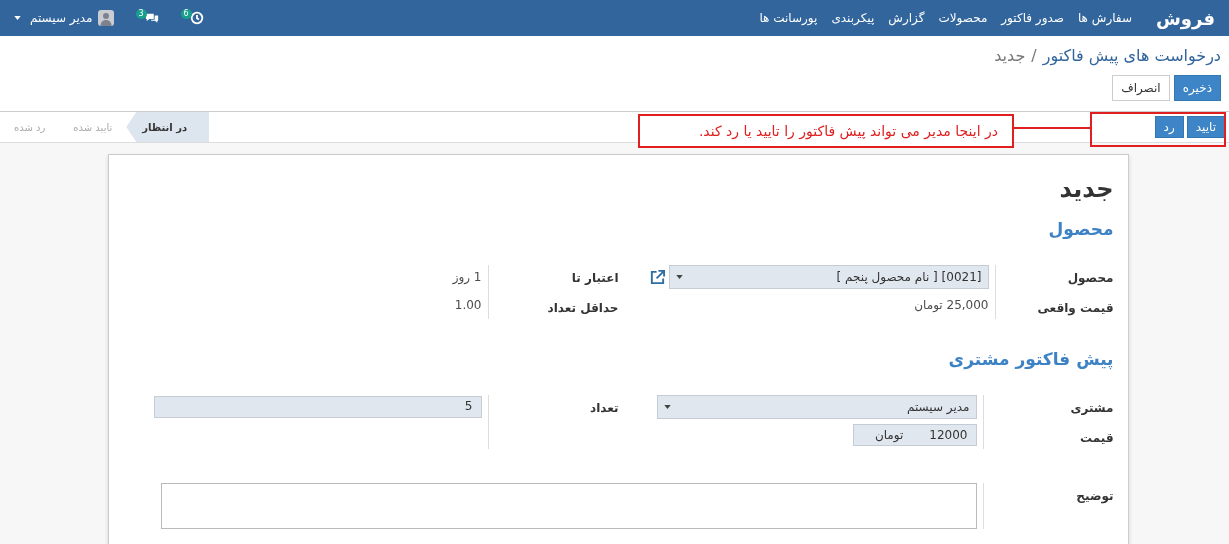  What do you see at coordinates (604, 408) in the screenshot?
I see `field-label: تعداد` at bounding box center [604, 408].